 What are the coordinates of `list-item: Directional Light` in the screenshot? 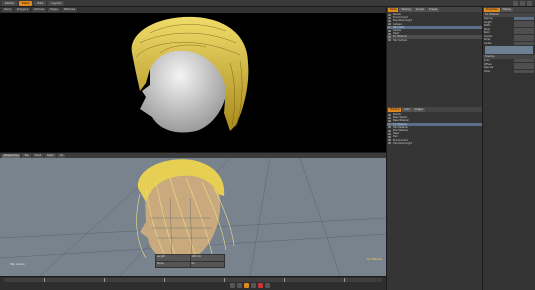 It's located at (435, 143).